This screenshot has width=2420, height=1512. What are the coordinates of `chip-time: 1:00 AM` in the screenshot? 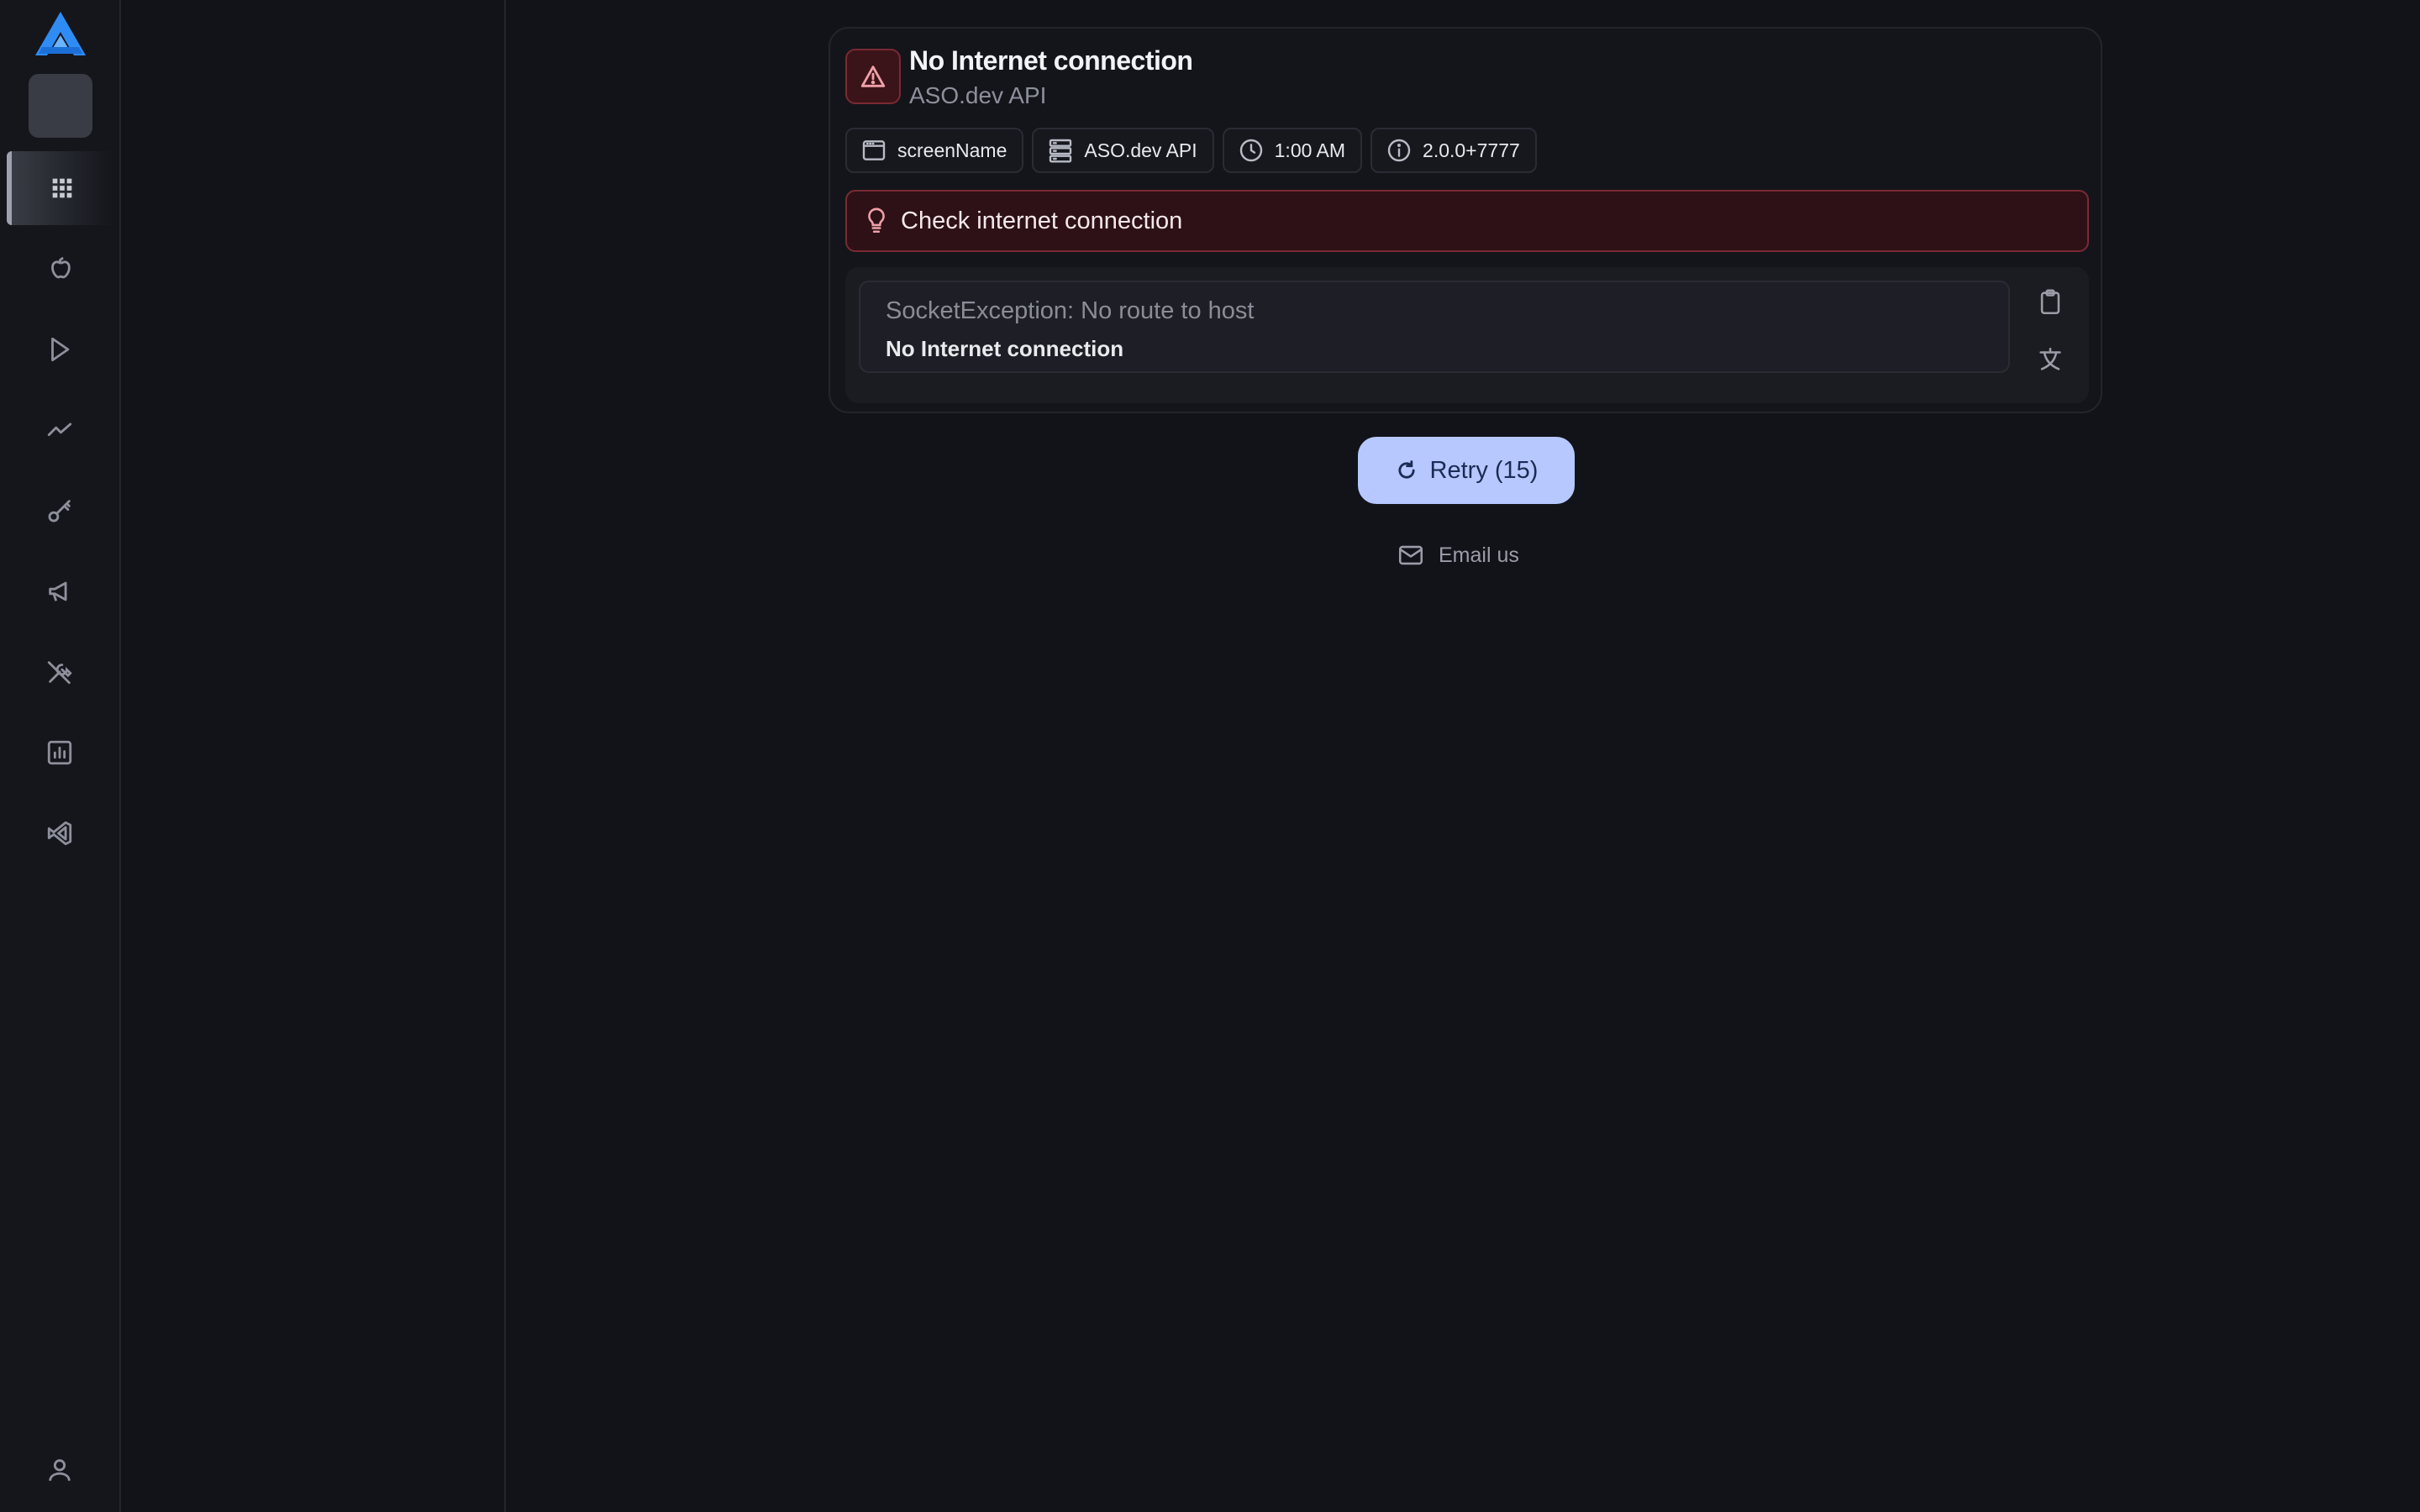 It's located at (1292, 150).